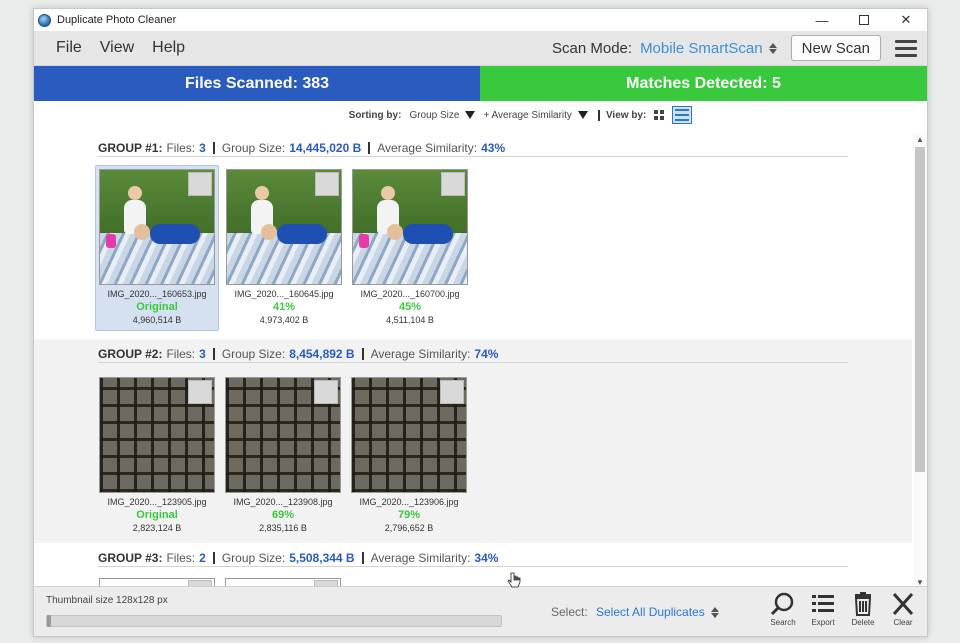 This screenshot has width=960, height=643. I want to click on export-button: Export, so click(823, 609).